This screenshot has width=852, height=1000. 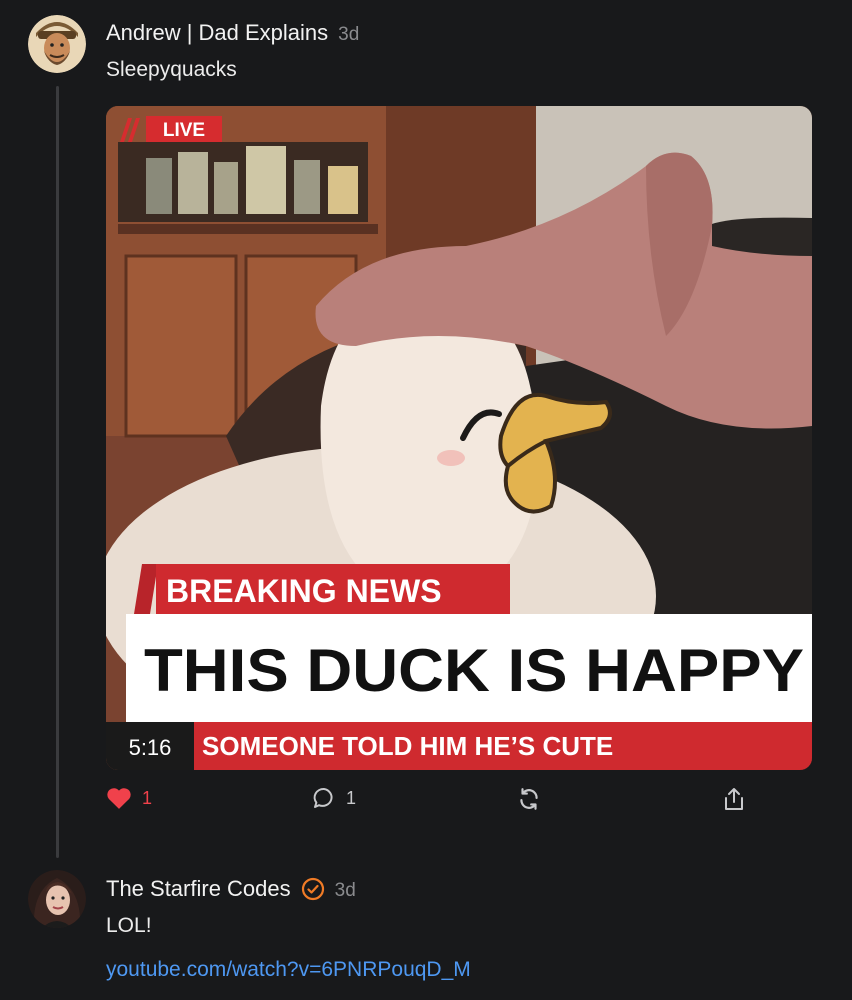 I want to click on breaking-news-label: BREAKING NEWS, so click(x=304, y=591).